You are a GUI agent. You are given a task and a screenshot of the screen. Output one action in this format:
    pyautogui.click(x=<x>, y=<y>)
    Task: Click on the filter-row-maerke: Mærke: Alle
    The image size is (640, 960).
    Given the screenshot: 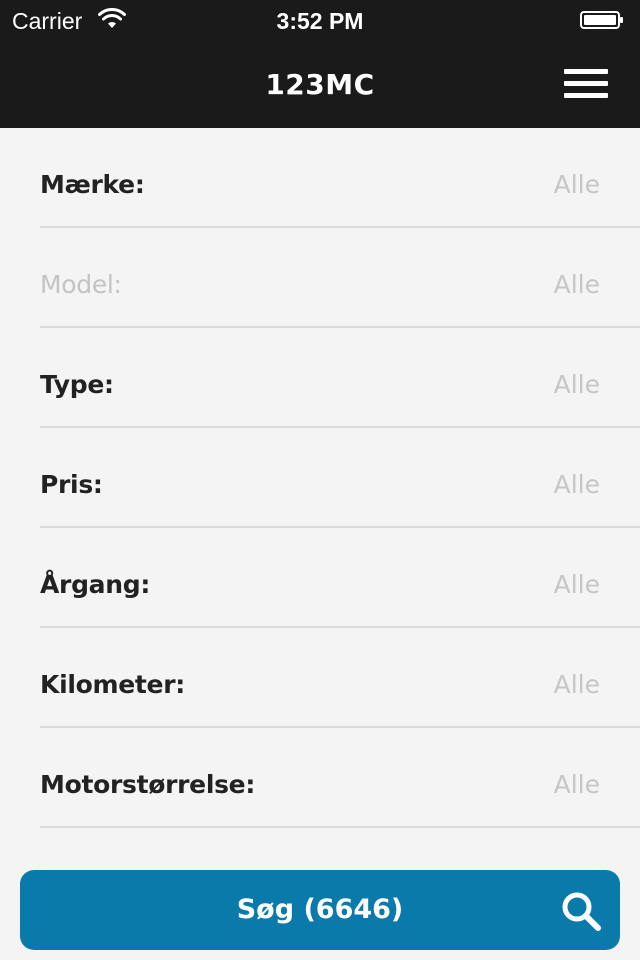 What is the action you would take?
    pyautogui.click(x=320, y=178)
    